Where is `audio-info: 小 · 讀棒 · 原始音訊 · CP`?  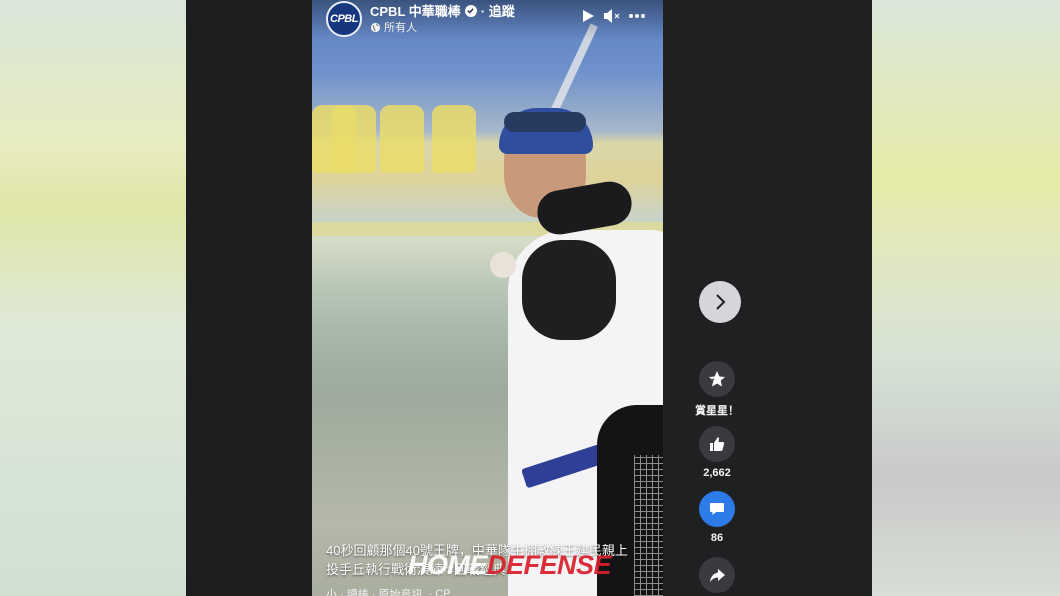
audio-info: 小 · 讀棒 · 原始音訊 · CP is located at coordinates (388, 591).